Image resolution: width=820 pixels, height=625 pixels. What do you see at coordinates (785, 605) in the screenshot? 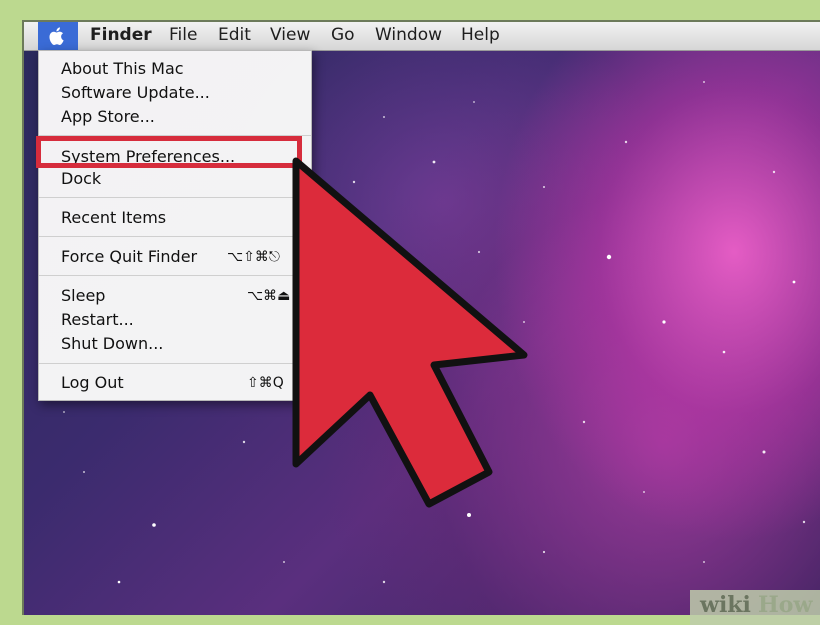
I see `watermark-how-text: How` at bounding box center [785, 605].